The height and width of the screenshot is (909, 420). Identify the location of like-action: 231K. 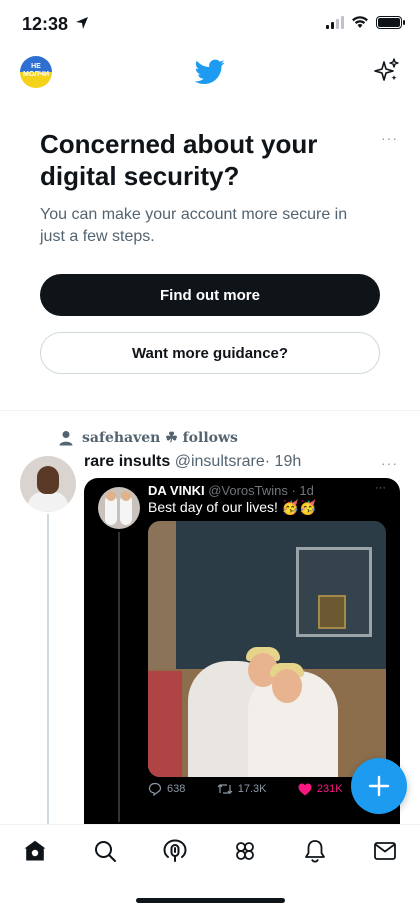
(320, 789).